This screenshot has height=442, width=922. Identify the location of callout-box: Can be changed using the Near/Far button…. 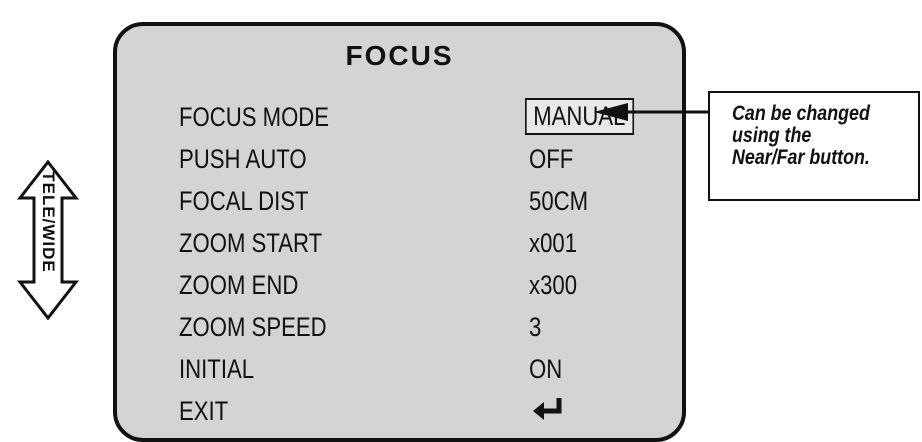
(814, 146).